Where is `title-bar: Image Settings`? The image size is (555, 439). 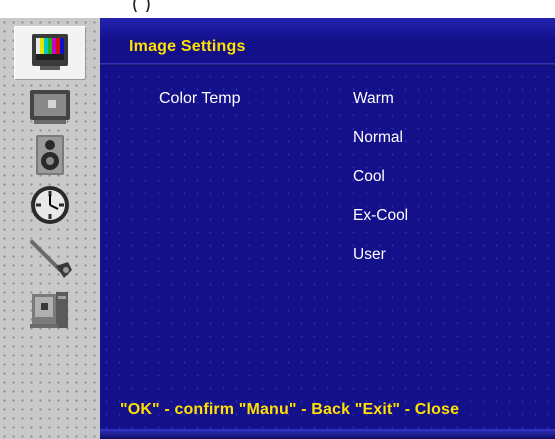
title-bar: Image Settings is located at coordinates (327, 47).